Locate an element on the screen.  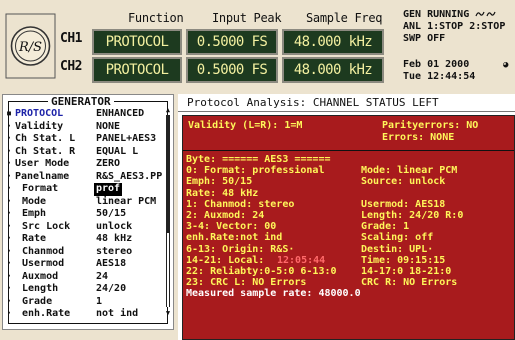
rohde-schwarz-logo: R/S is located at coordinates (30, 46).